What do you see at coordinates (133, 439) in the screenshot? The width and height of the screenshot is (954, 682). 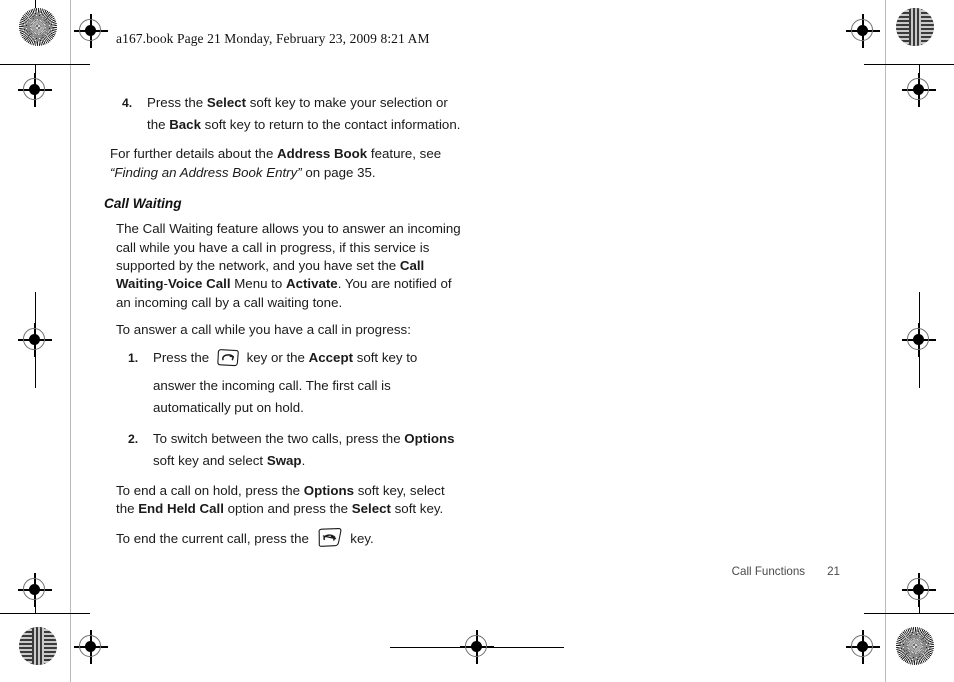 I see `list-number: 2.` at bounding box center [133, 439].